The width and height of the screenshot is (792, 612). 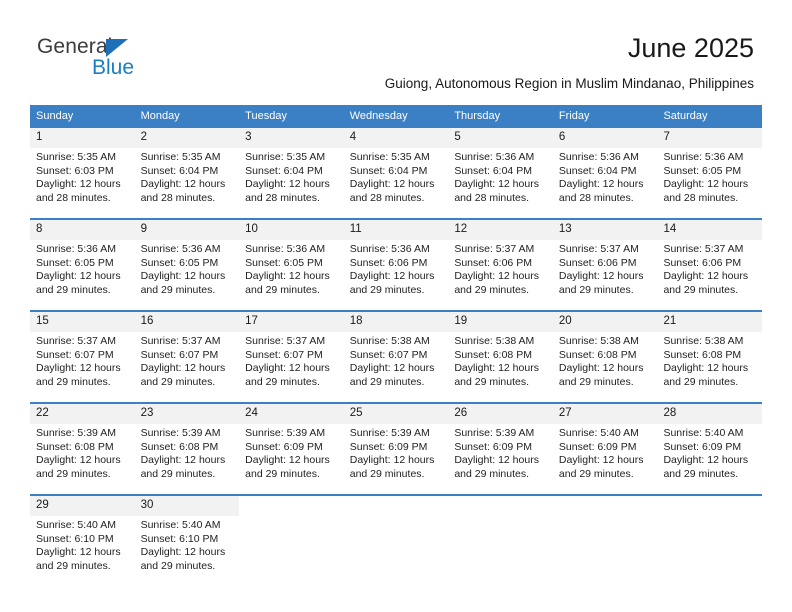 What do you see at coordinates (710, 322) in the screenshot?
I see `day-number: 21` at bounding box center [710, 322].